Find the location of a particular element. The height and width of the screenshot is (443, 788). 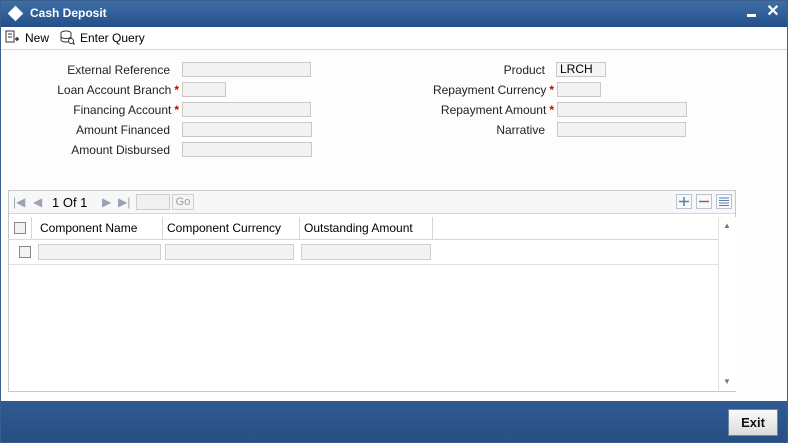

exit-button: Exit is located at coordinates (753, 422).